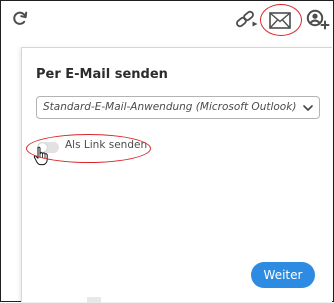 The width and height of the screenshot is (334, 303). What do you see at coordinates (247, 20) in the screenshot?
I see `share-link-icon` at bounding box center [247, 20].